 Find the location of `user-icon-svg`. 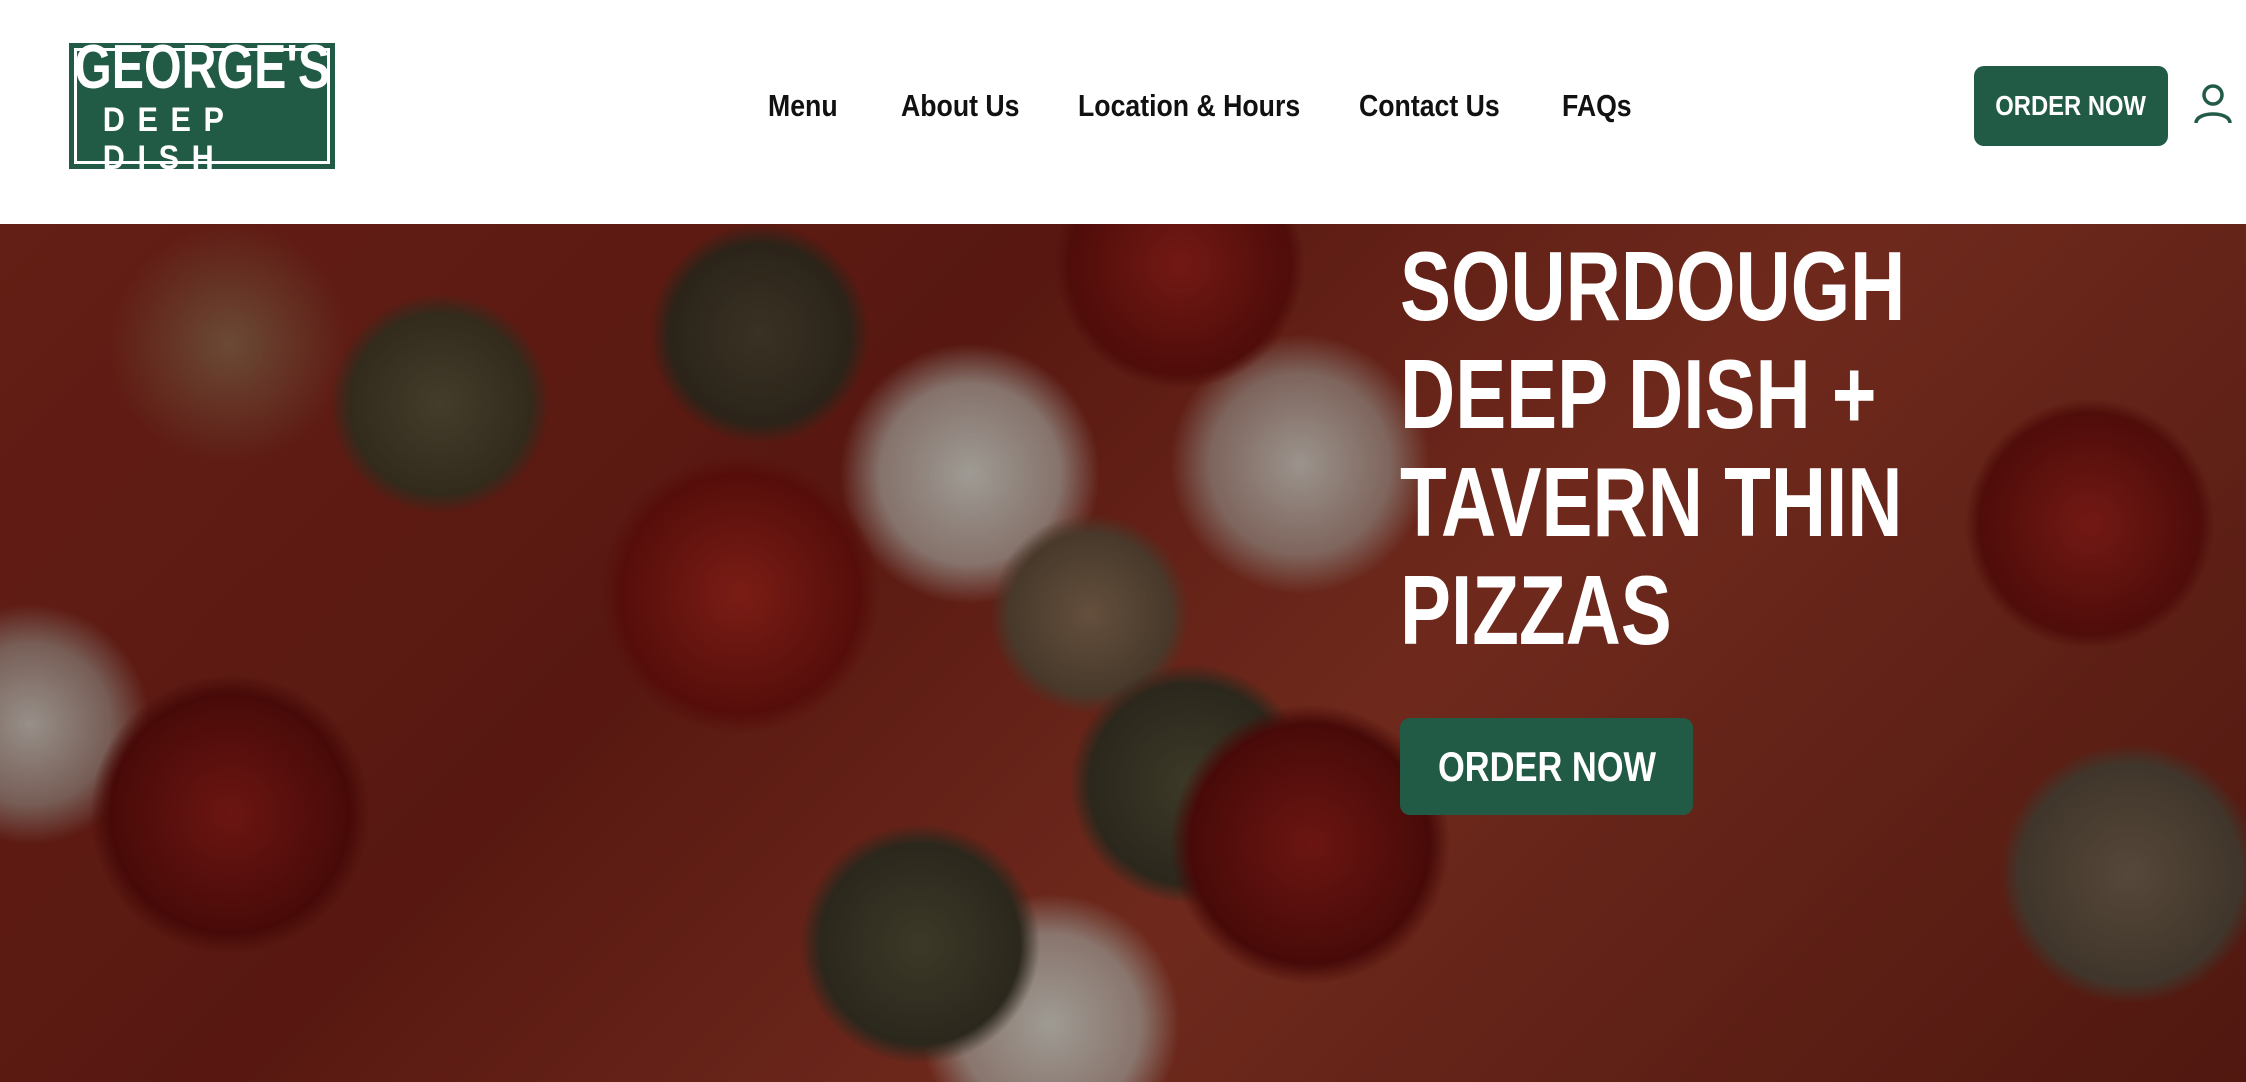

user-icon-svg is located at coordinates (2213, 104).